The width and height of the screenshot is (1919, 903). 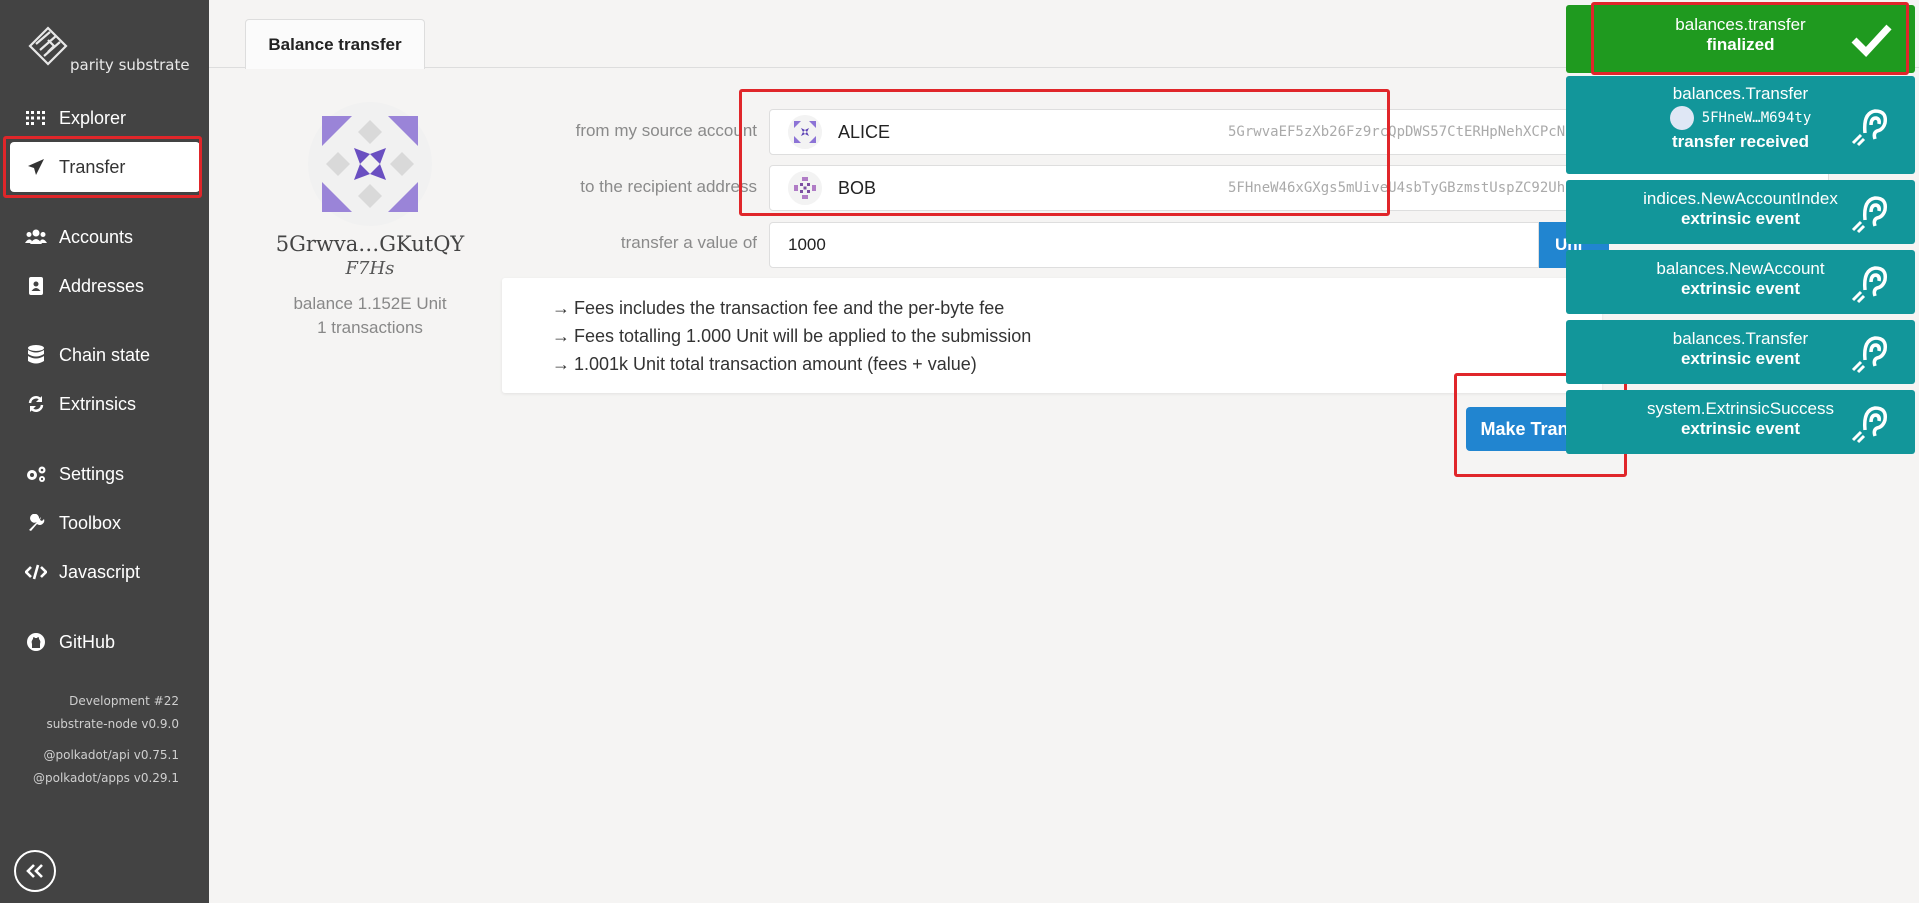 What do you see at coordinates (124, 701) in the screenshot?
I see `chain-info: Development #22` at bounding box center [124, 701].